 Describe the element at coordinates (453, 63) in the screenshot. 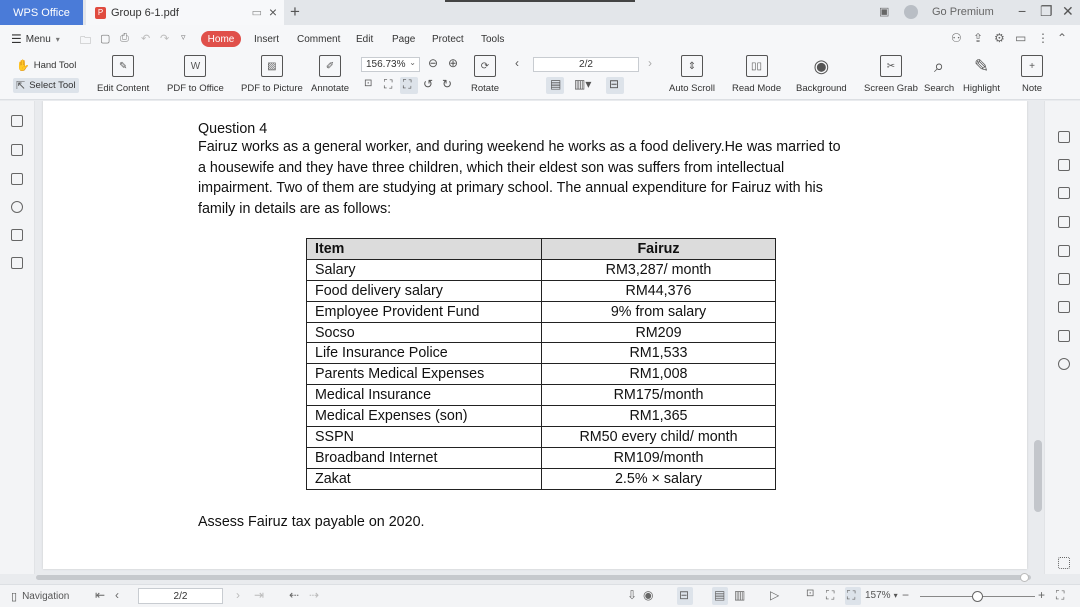

I see `zoom-in-icon: ⊕` at that location.